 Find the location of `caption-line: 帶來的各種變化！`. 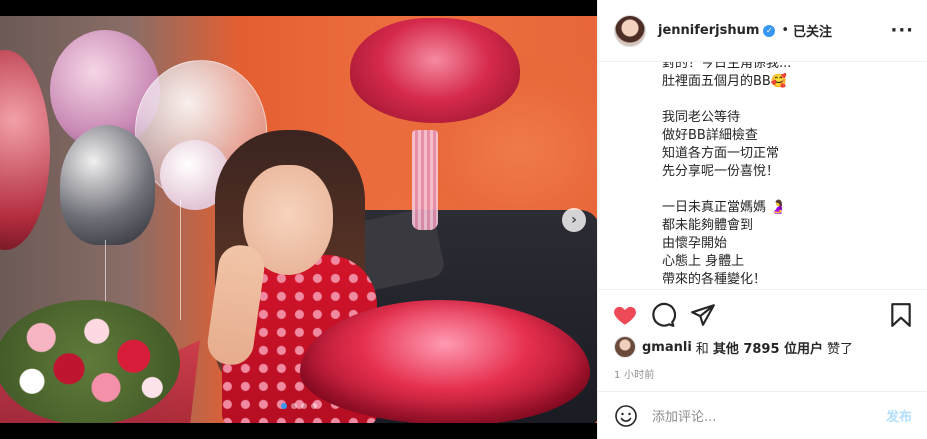

caption-line: 帶來的各種變化！ is located at coordinates (714, 279).